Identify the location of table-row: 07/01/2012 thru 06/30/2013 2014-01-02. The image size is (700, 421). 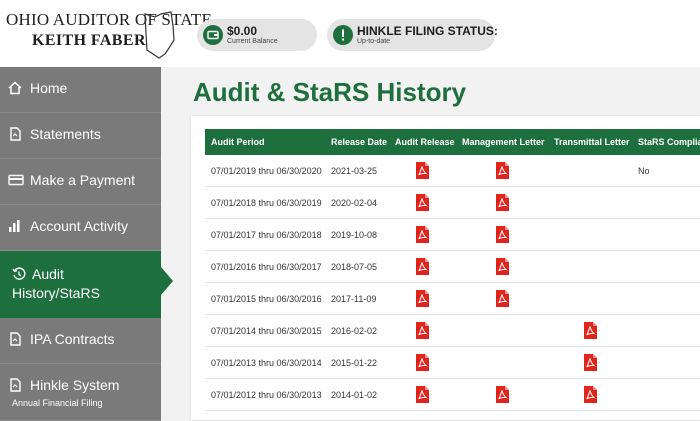
(452, 394).